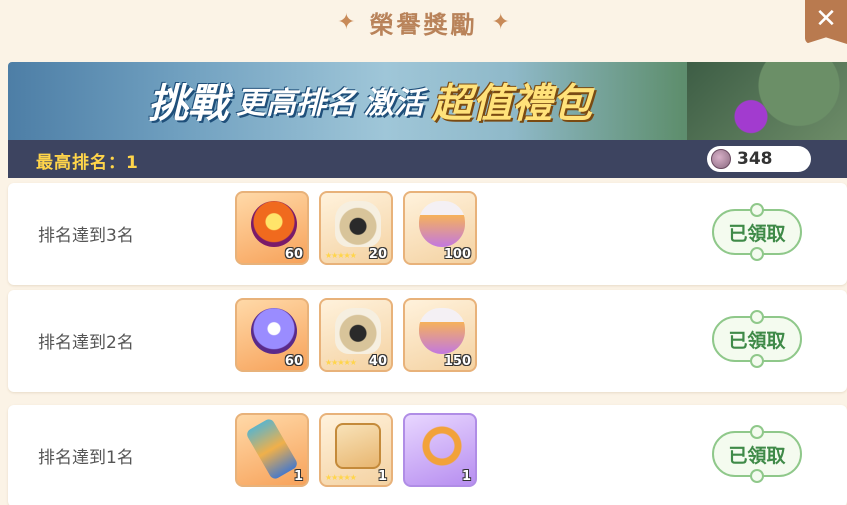  I want to click on banner-text-challenge: 挑戰, so click(188, 104).